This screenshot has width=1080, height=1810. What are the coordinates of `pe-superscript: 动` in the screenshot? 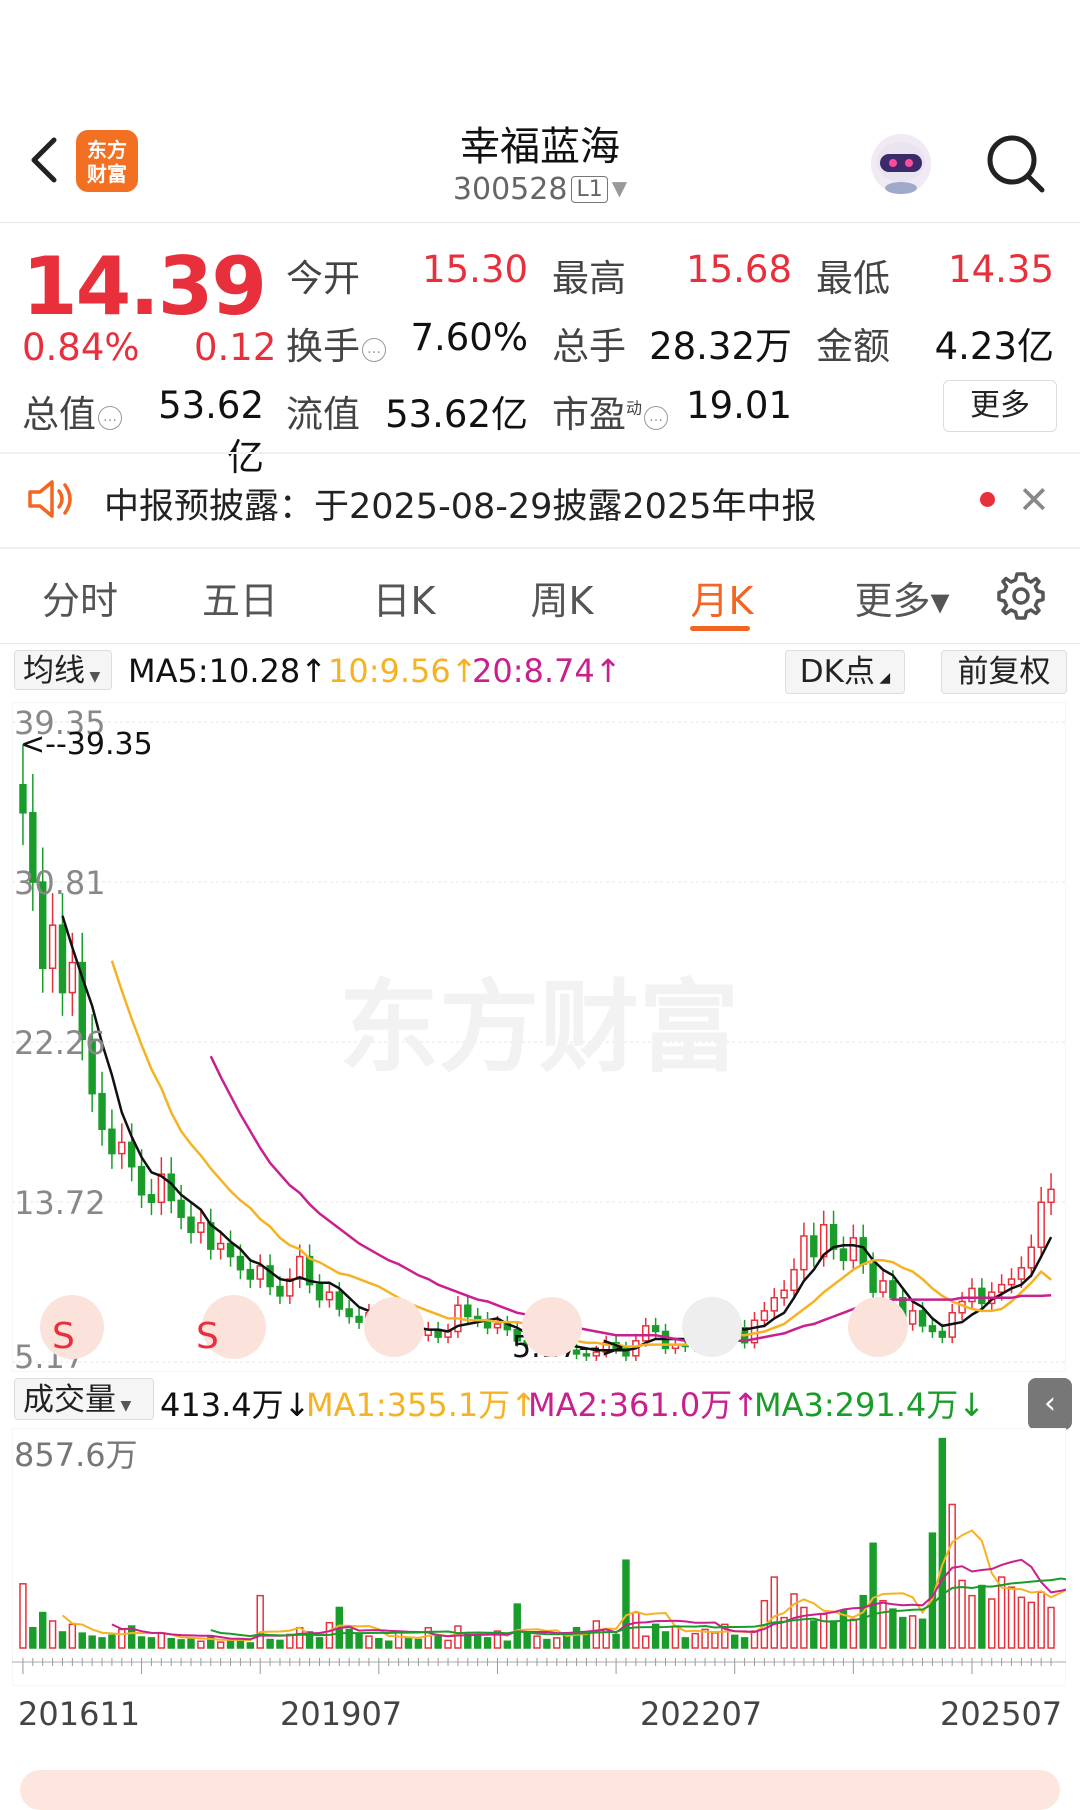 It's located at (634, 408).